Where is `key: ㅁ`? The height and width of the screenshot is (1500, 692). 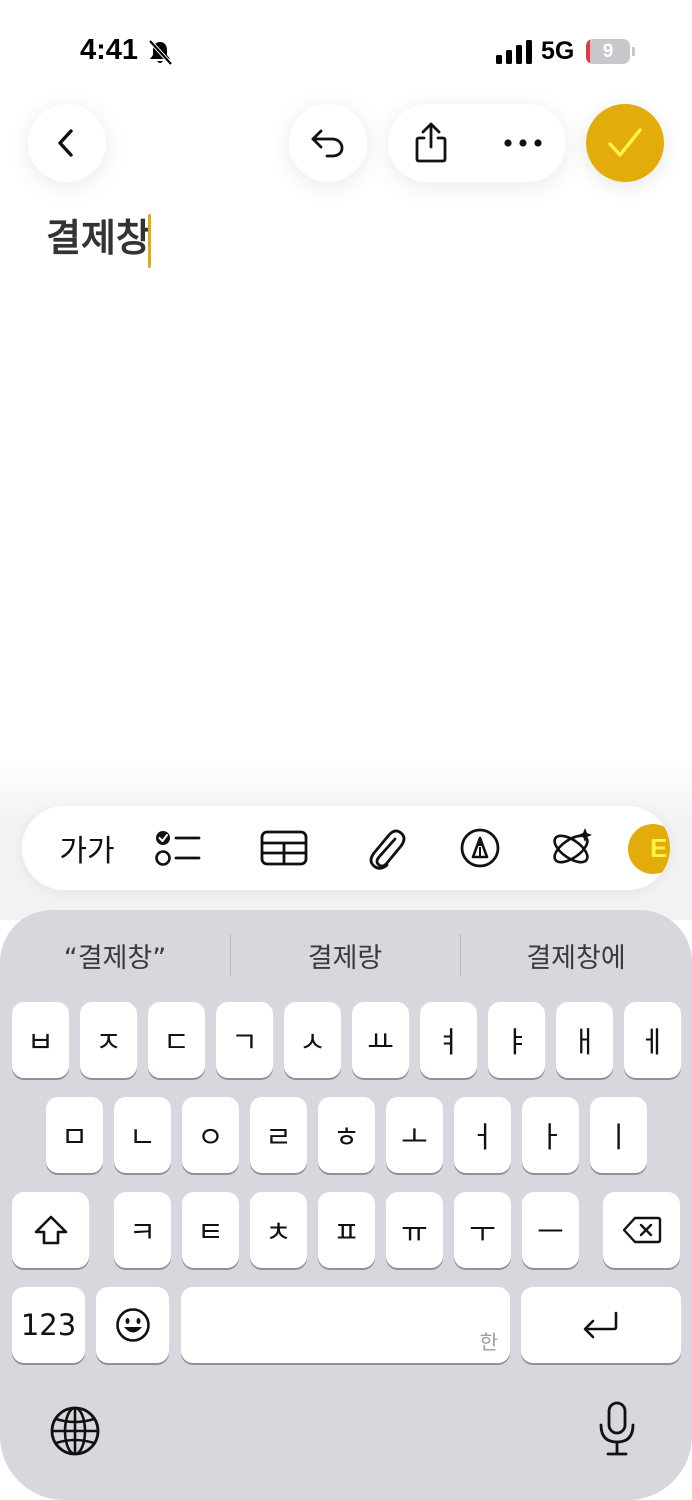 key: ㅁ is located at coordinates (74, 1135).